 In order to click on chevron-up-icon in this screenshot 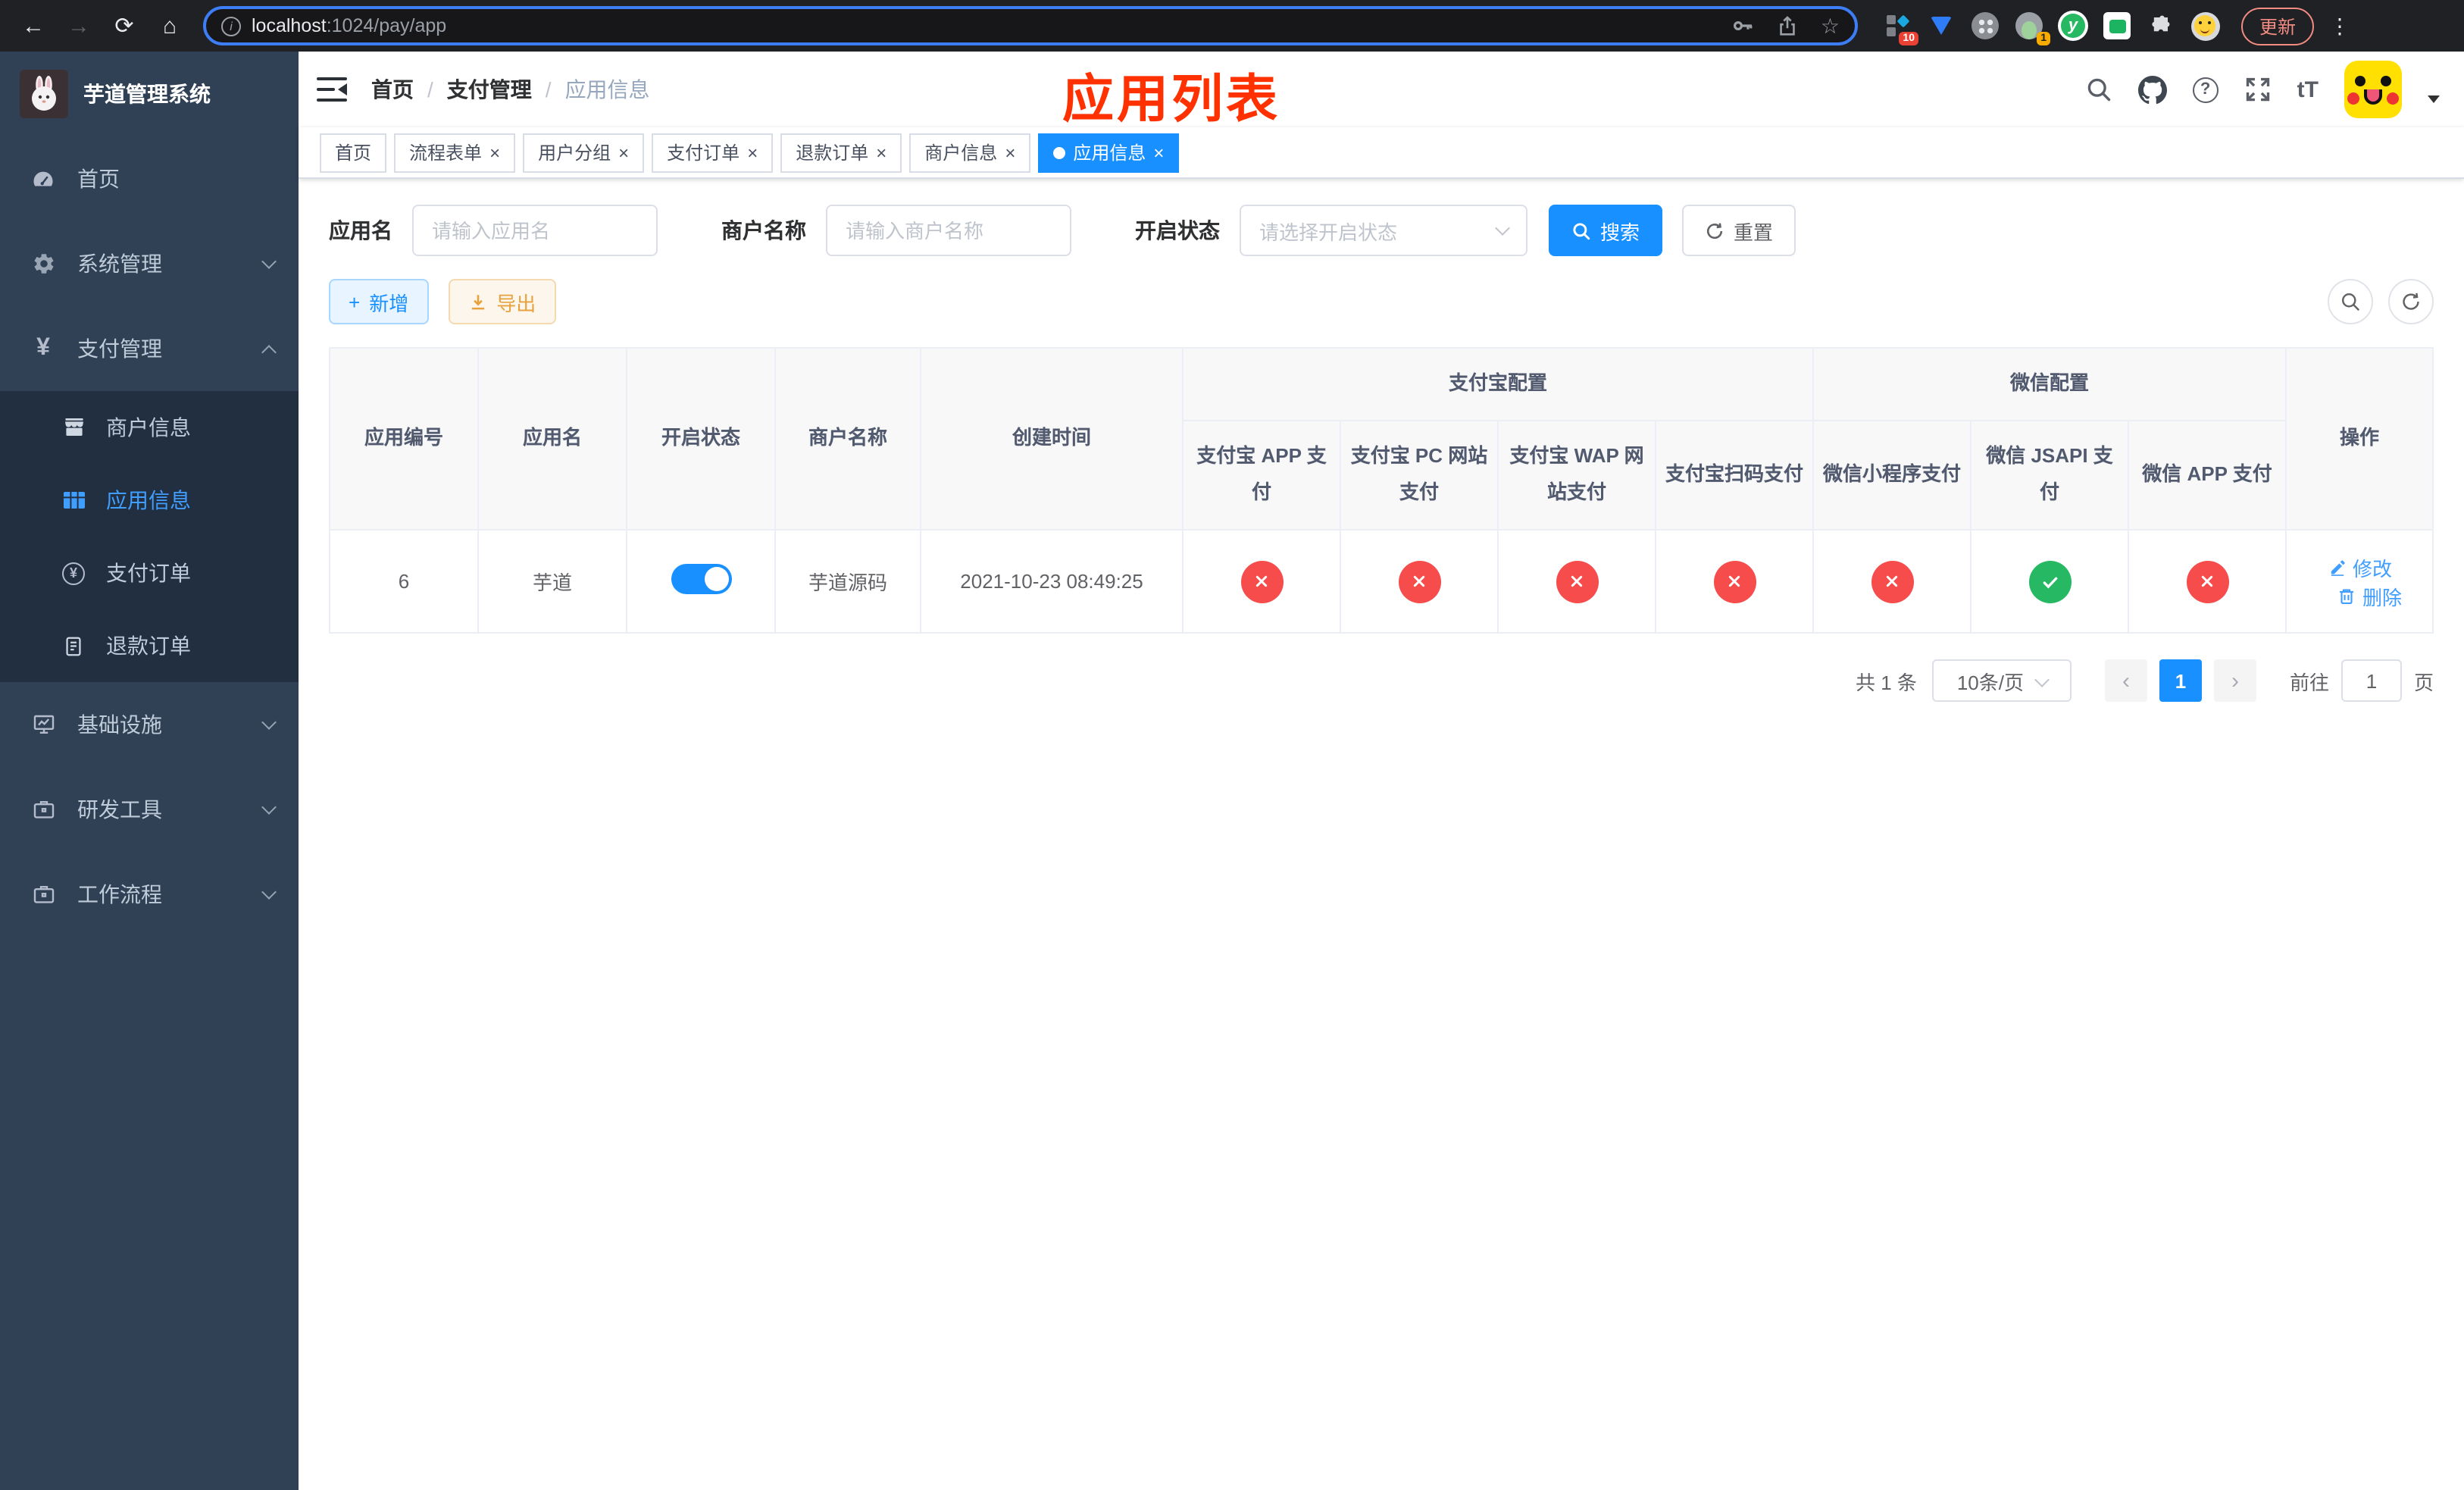, I will do `click(269, 352)`.